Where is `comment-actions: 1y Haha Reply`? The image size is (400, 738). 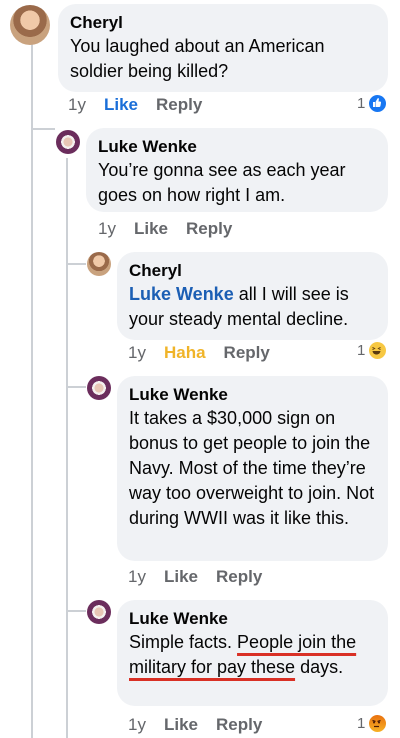
comment-actions: 1y Haha Reply is located at coordinates (199, 353).